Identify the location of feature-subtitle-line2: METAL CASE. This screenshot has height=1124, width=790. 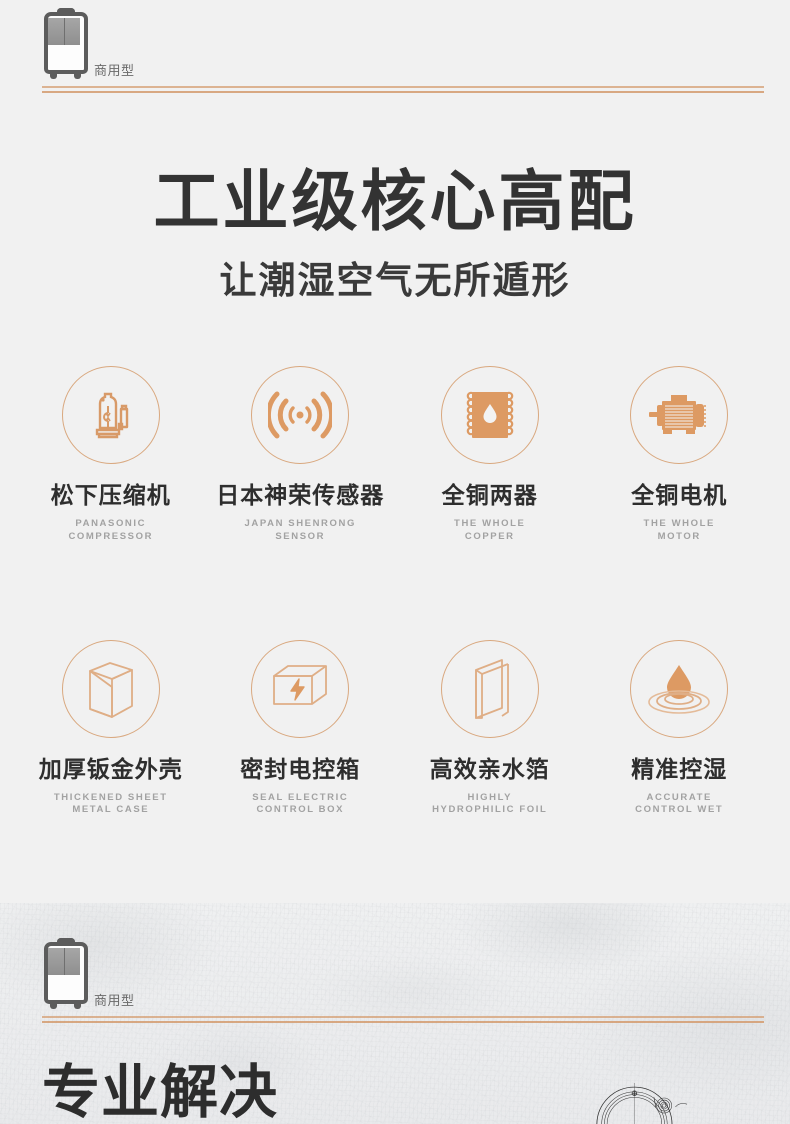
(111, 810).